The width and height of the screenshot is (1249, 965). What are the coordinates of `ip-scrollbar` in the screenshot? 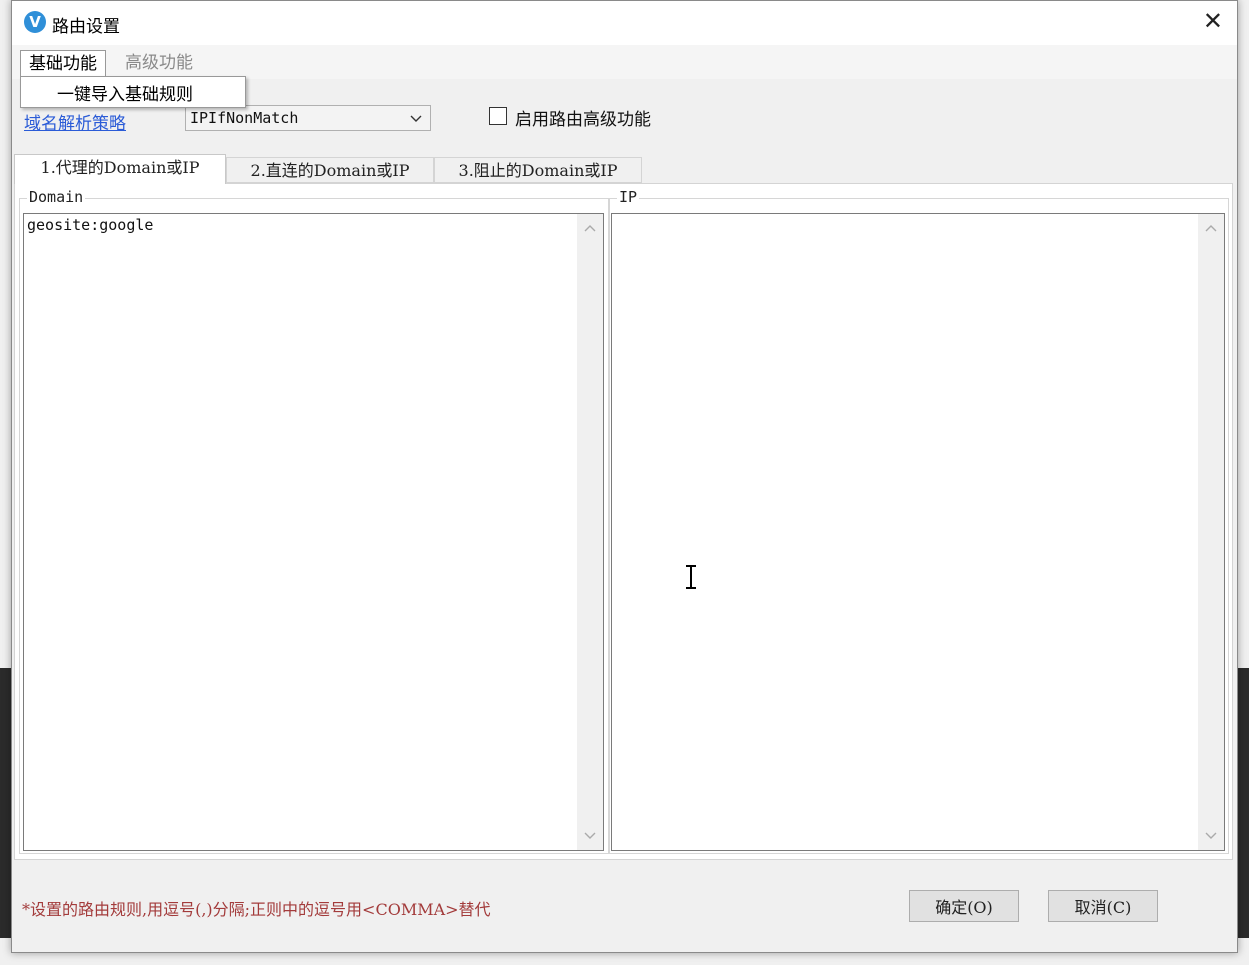 It's located at (1211, 532).